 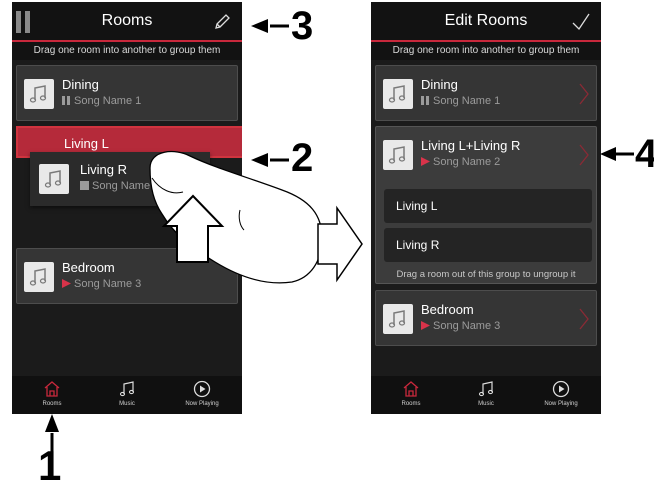 What do you see at coordinates (50, 464) in the screenshot?
I see `callout-1: 1` at bounding box center [50, 464].